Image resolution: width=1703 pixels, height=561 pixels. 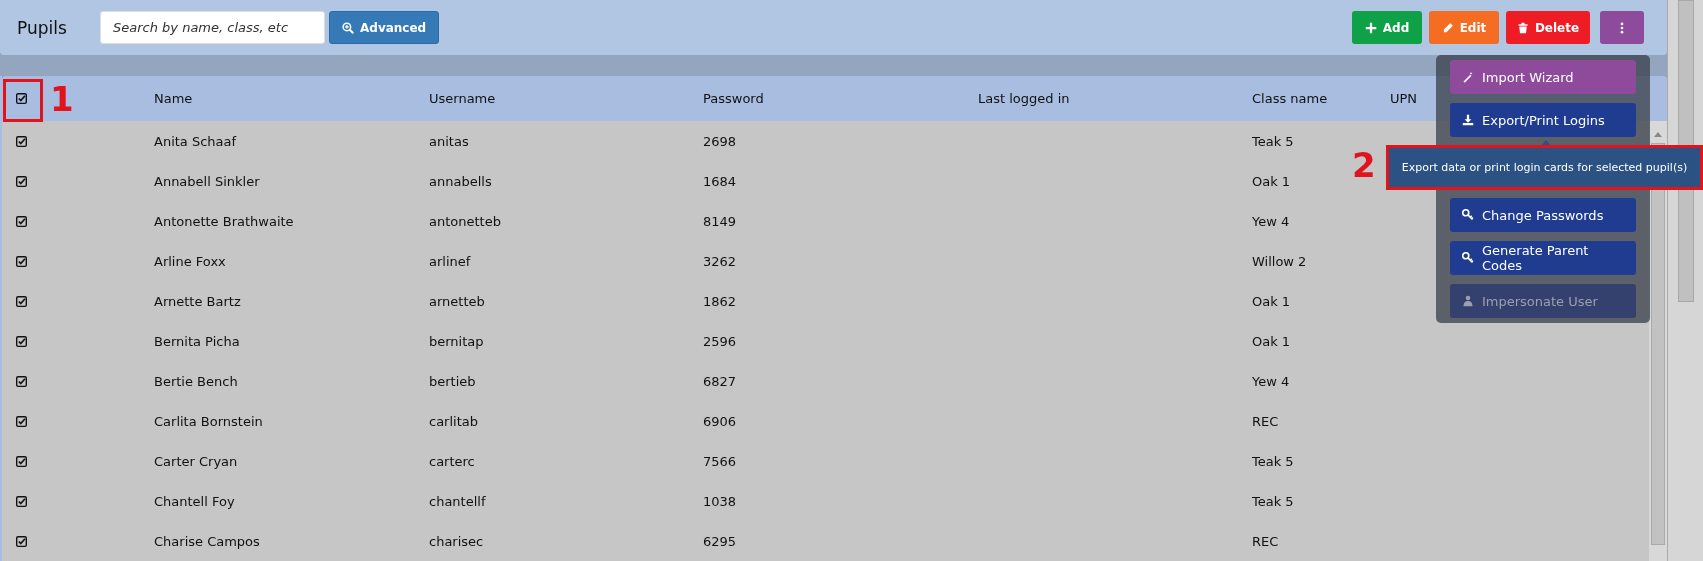 What do you see at coordinates (452, 461) in the screenshot?
I see `table-cell-text: carterc` at bounding box center [452, 461].